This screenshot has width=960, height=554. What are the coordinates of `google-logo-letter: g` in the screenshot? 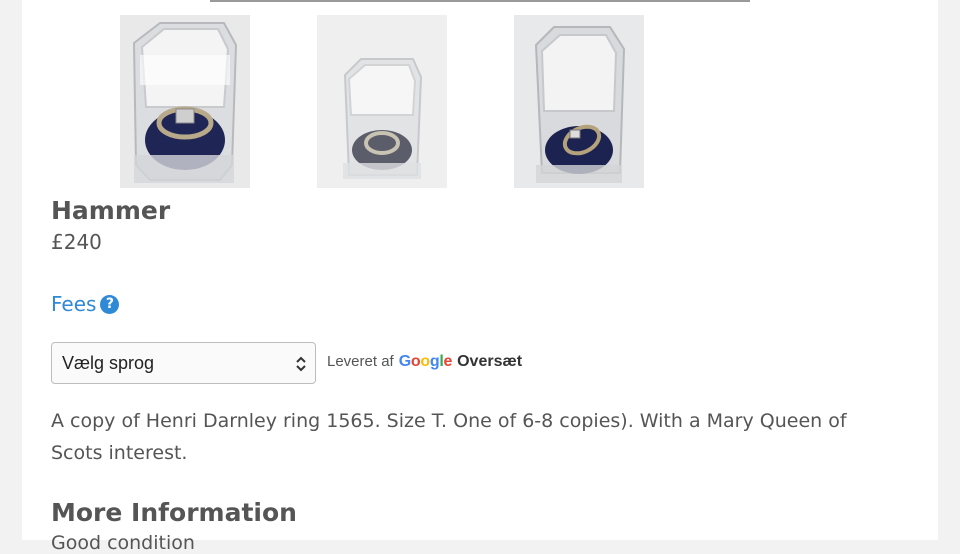 It's located at (434, 361).